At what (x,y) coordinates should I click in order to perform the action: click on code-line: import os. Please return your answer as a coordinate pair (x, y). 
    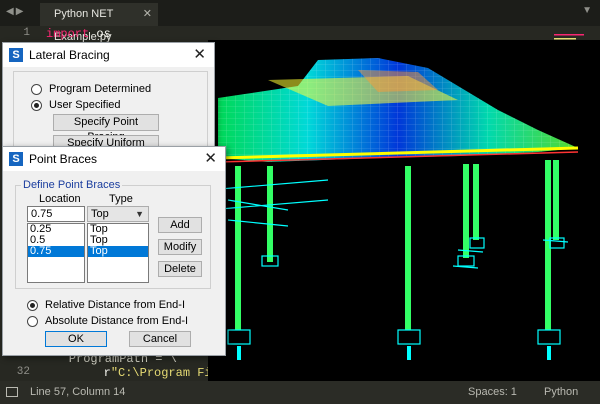
    Looking at the image, I should click on (78, 34).